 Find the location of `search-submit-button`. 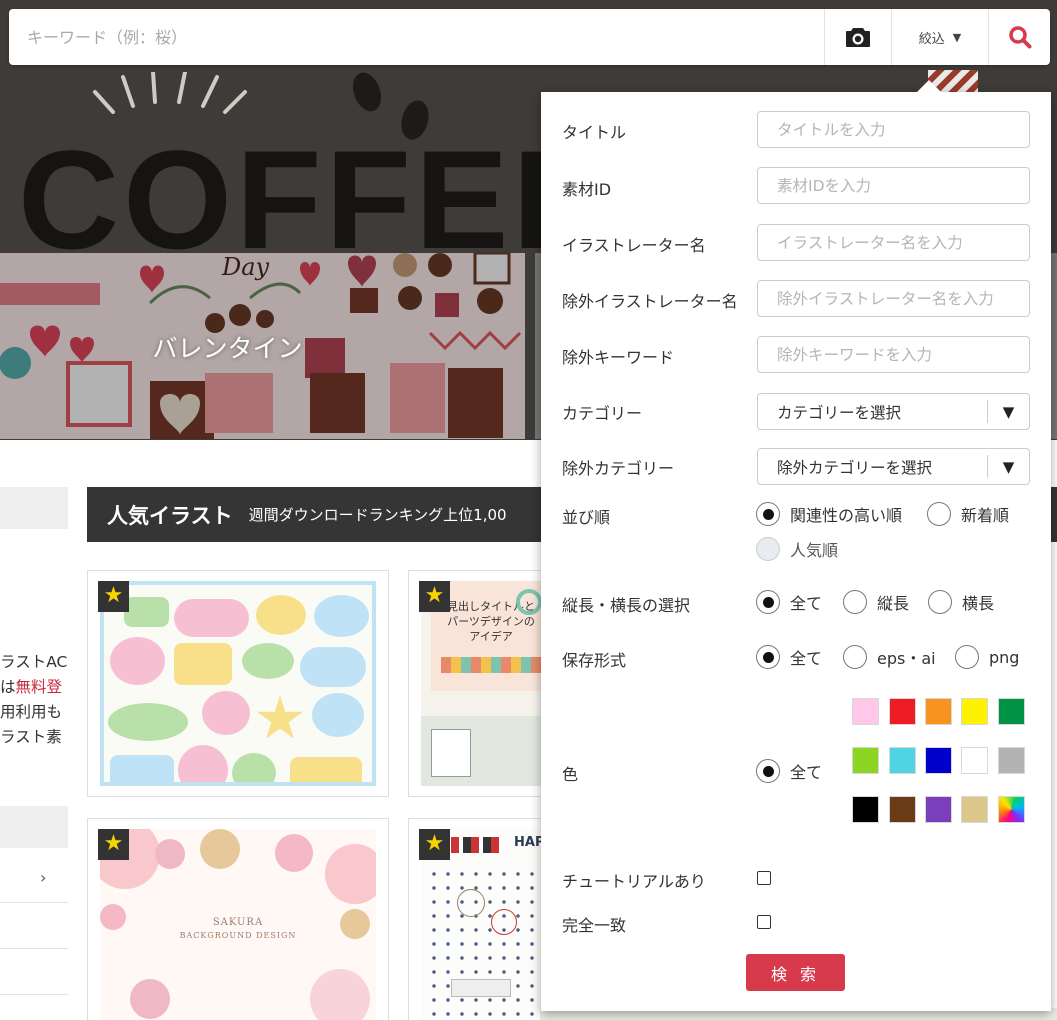

search-submit-button is located at coordinates (1019, 37).